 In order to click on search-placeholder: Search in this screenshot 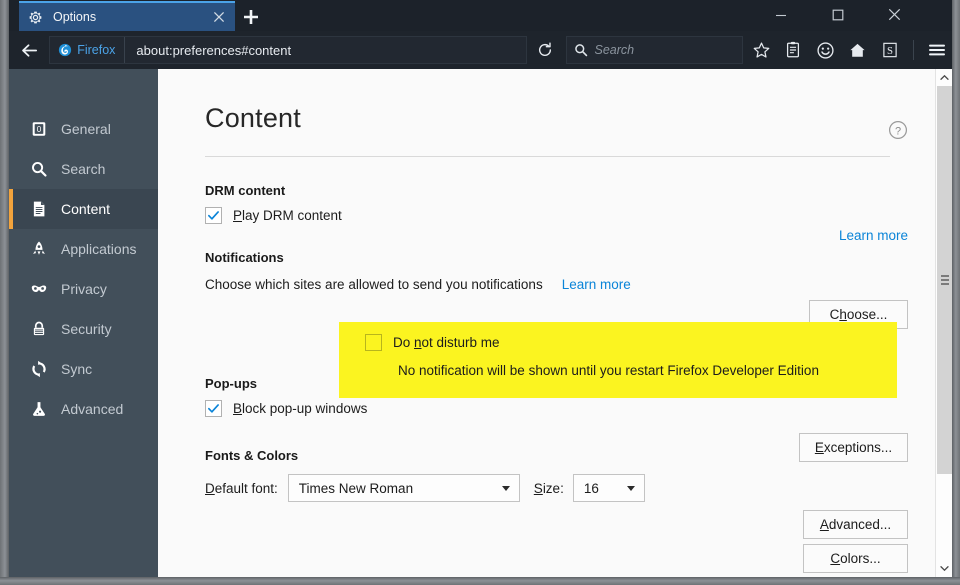, I will do `click(614, 50)`.